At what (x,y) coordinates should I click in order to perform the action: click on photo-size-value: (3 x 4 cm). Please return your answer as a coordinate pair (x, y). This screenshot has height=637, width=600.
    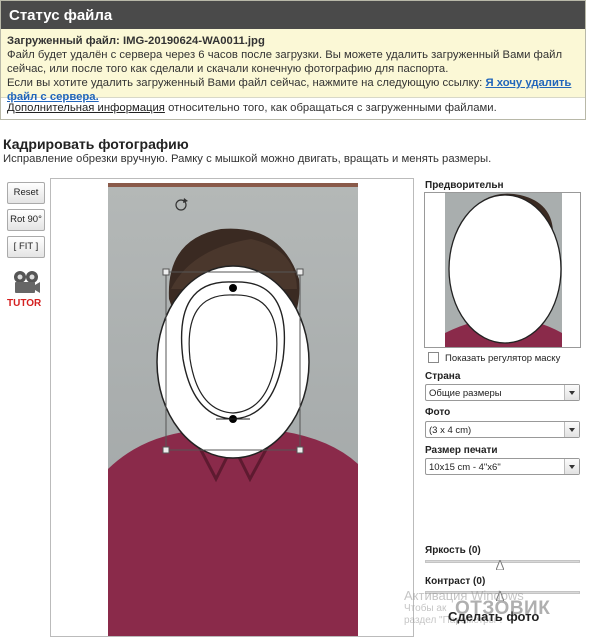
    Looking at the image, I should click on (450, 430).